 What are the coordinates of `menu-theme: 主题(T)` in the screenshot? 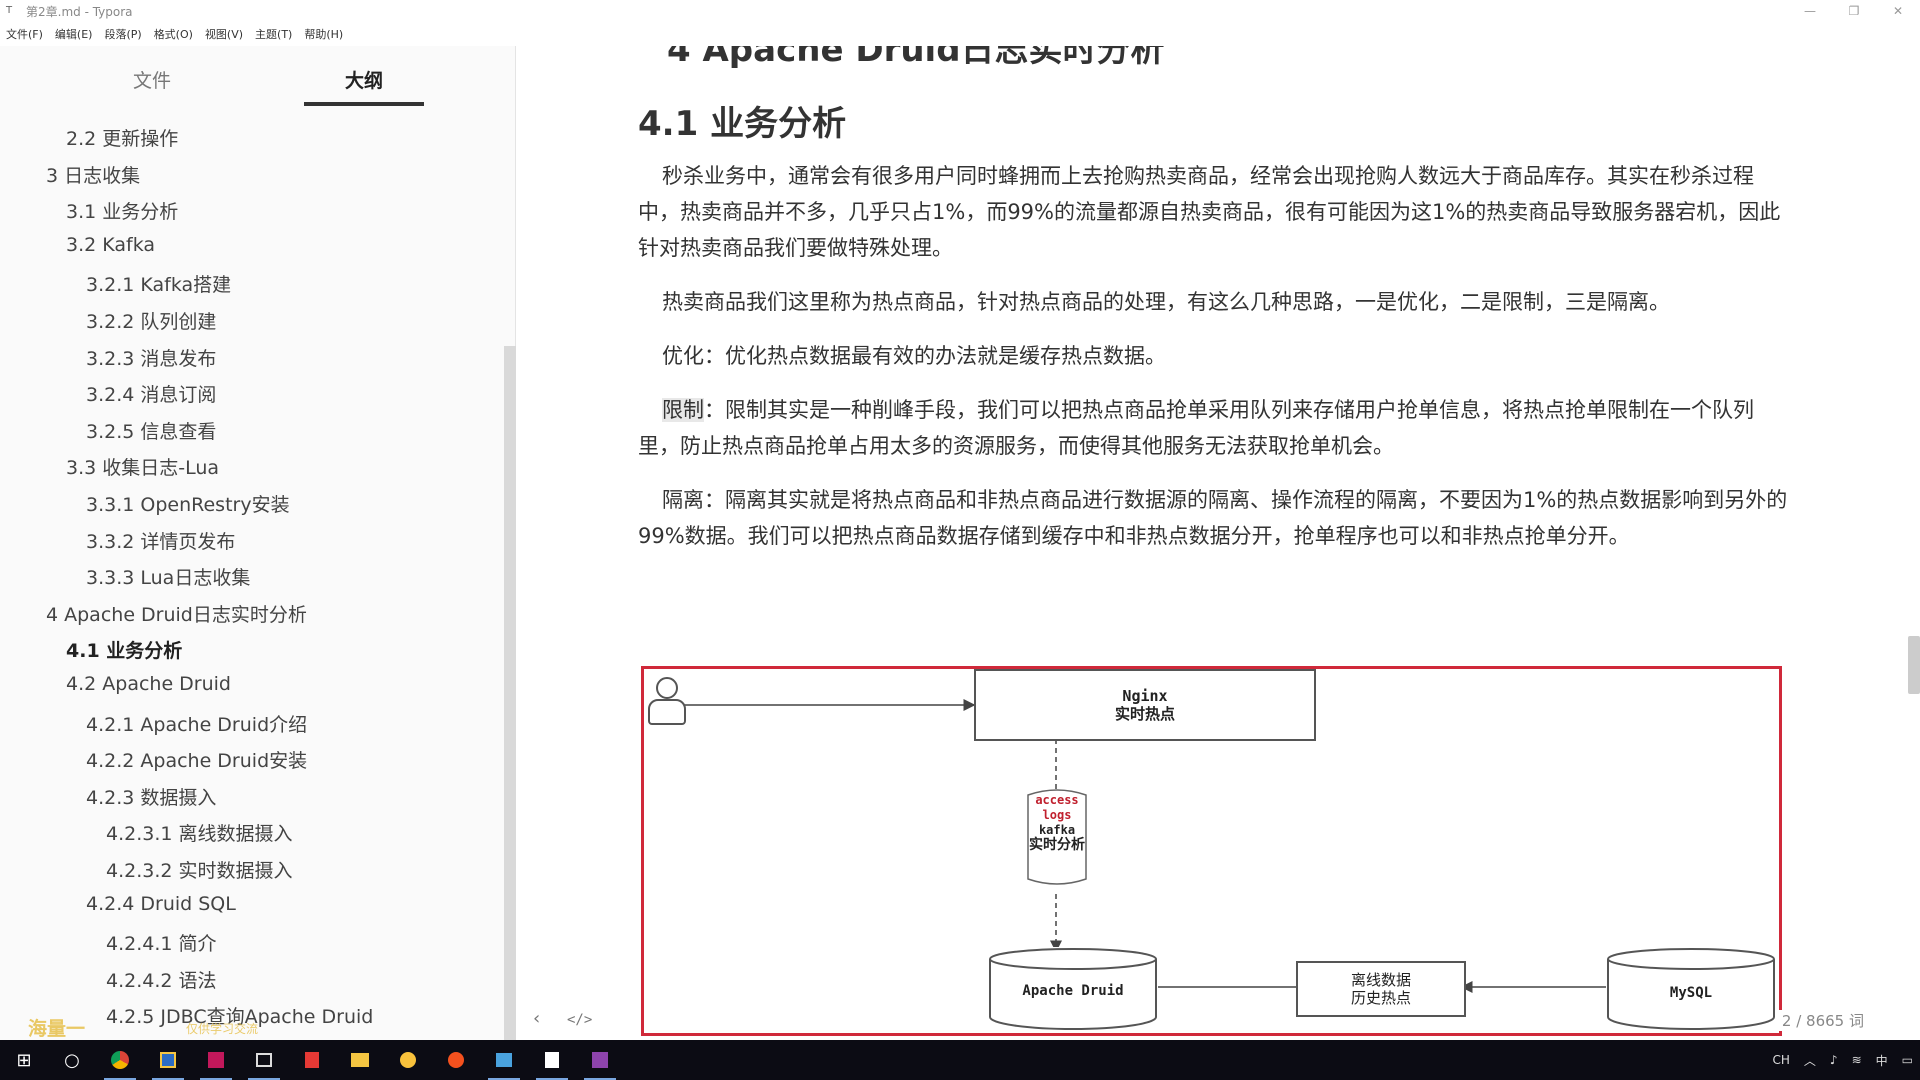 It's located at (273, 34).